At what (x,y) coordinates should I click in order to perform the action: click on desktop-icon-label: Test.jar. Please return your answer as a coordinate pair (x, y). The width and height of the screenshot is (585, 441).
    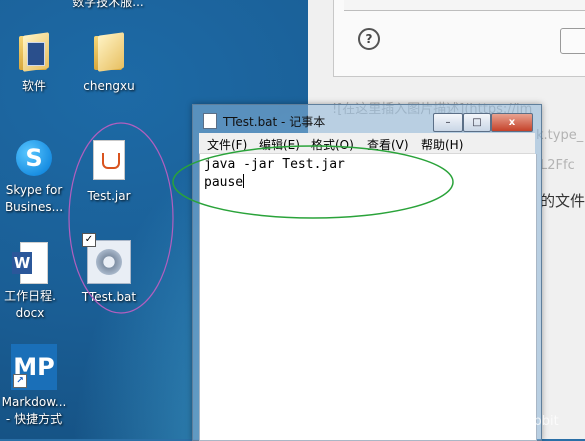
    Looking at the image, I should click on (109, 196).